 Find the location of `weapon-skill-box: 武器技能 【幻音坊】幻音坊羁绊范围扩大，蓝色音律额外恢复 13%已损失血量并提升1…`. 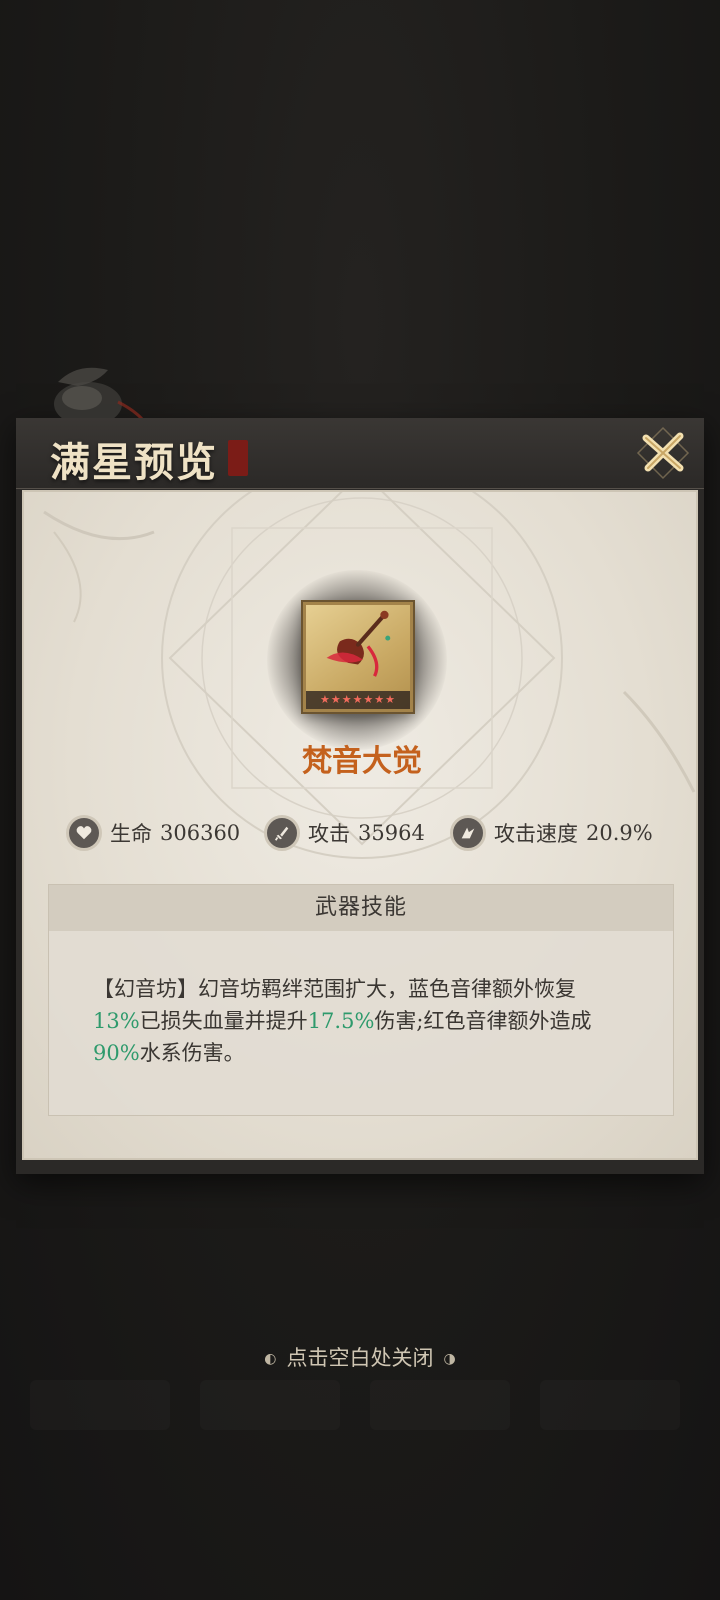

weapon-skill-box: 武器技能 【幻音坊】幻音坊羁绊范围扩大，蓝色音律额外恢复 13%已损失血量并提升1… is located at coordinates (361, 1000).